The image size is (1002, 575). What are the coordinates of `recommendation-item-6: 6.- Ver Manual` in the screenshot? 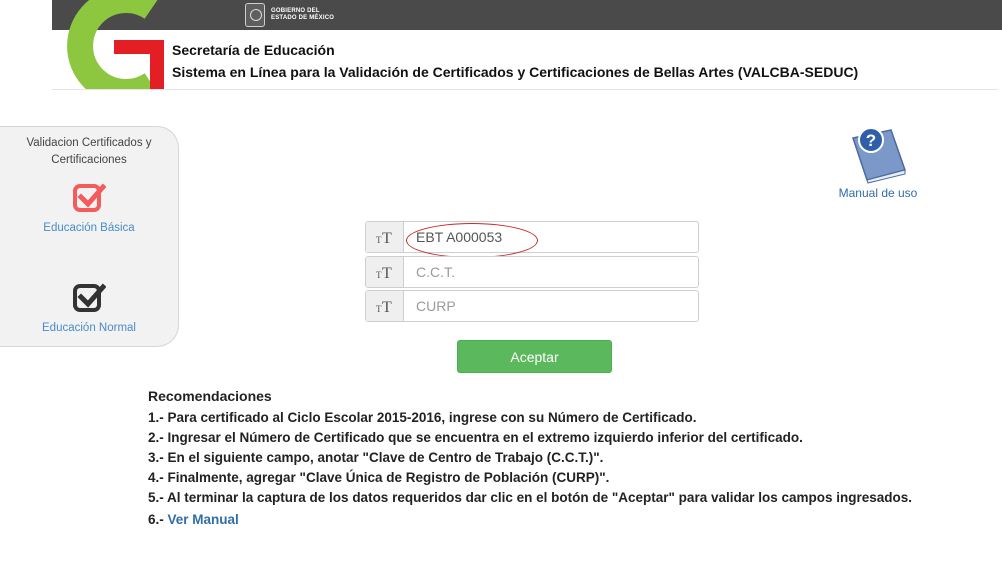 It's located at (564, 520).